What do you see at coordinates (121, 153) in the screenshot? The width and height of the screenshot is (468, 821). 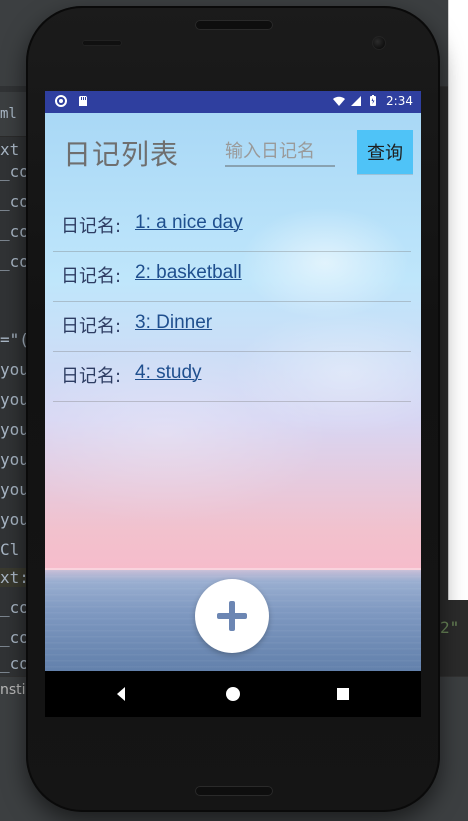 I see `page-title: 日记列表` at bounding box center [121, 153].